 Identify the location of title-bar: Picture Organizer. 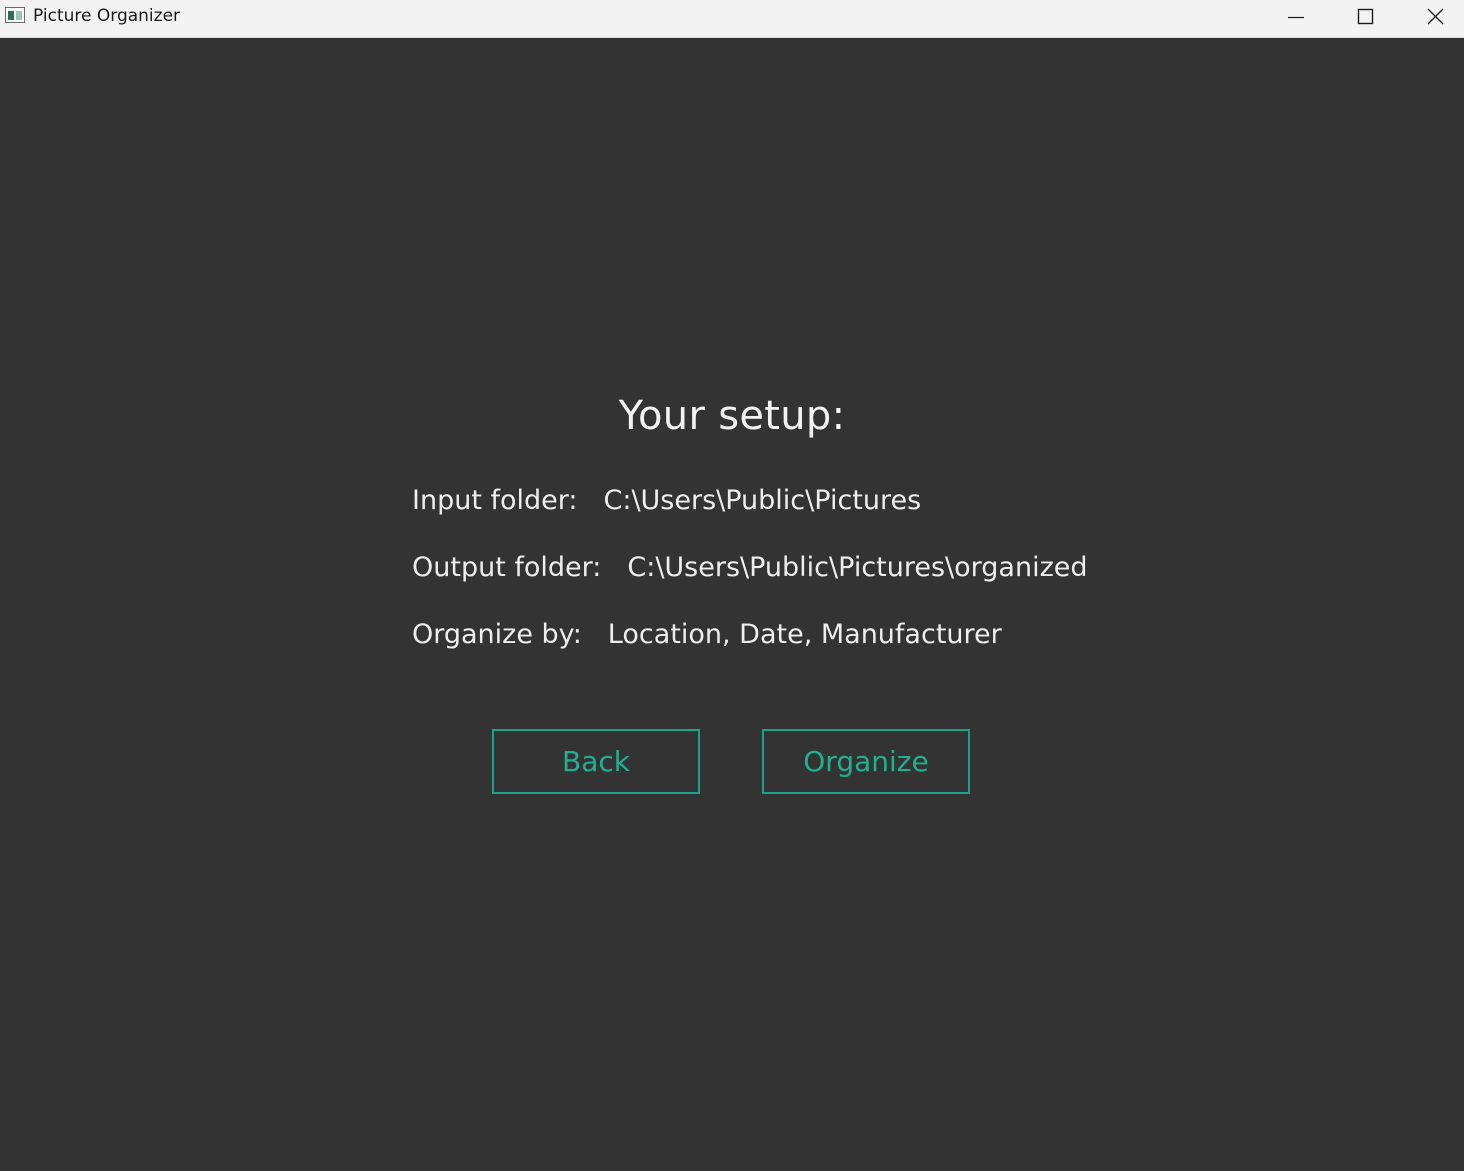
(732, 19).